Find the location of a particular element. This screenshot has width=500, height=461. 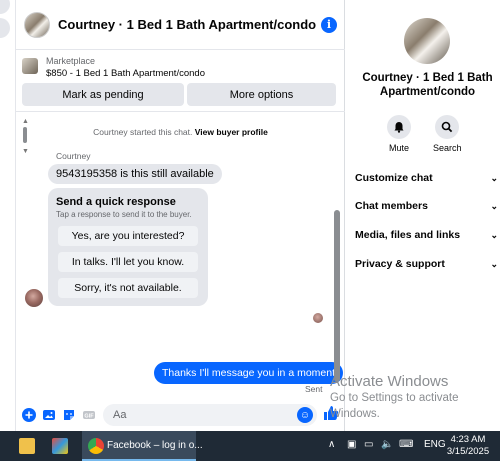

gif-icon: GIF is located at coordinates (89, 415).